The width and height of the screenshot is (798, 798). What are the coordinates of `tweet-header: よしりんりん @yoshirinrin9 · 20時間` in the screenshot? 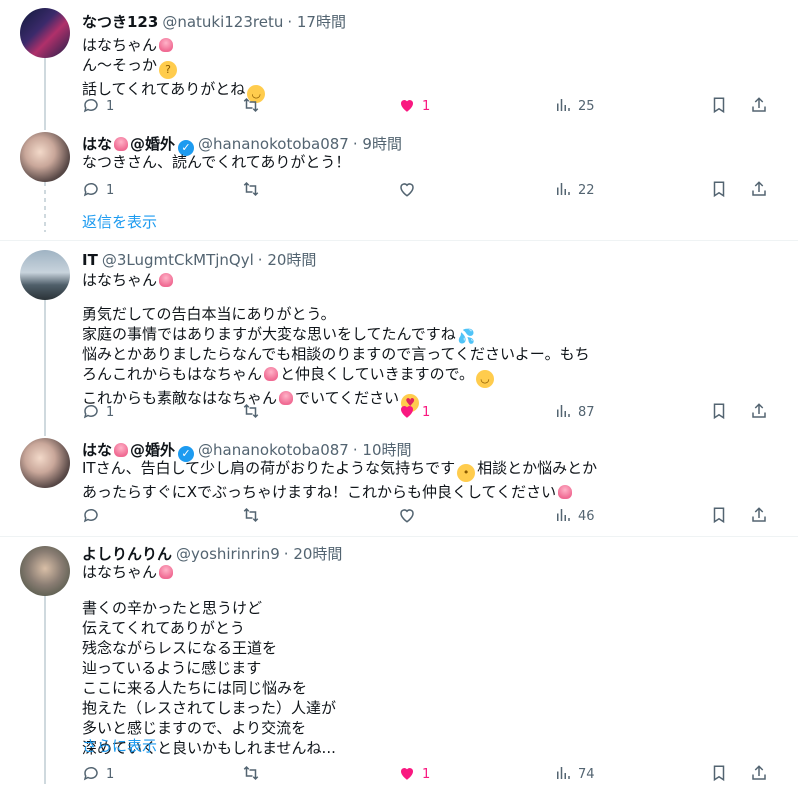 It's located at (212, 554).